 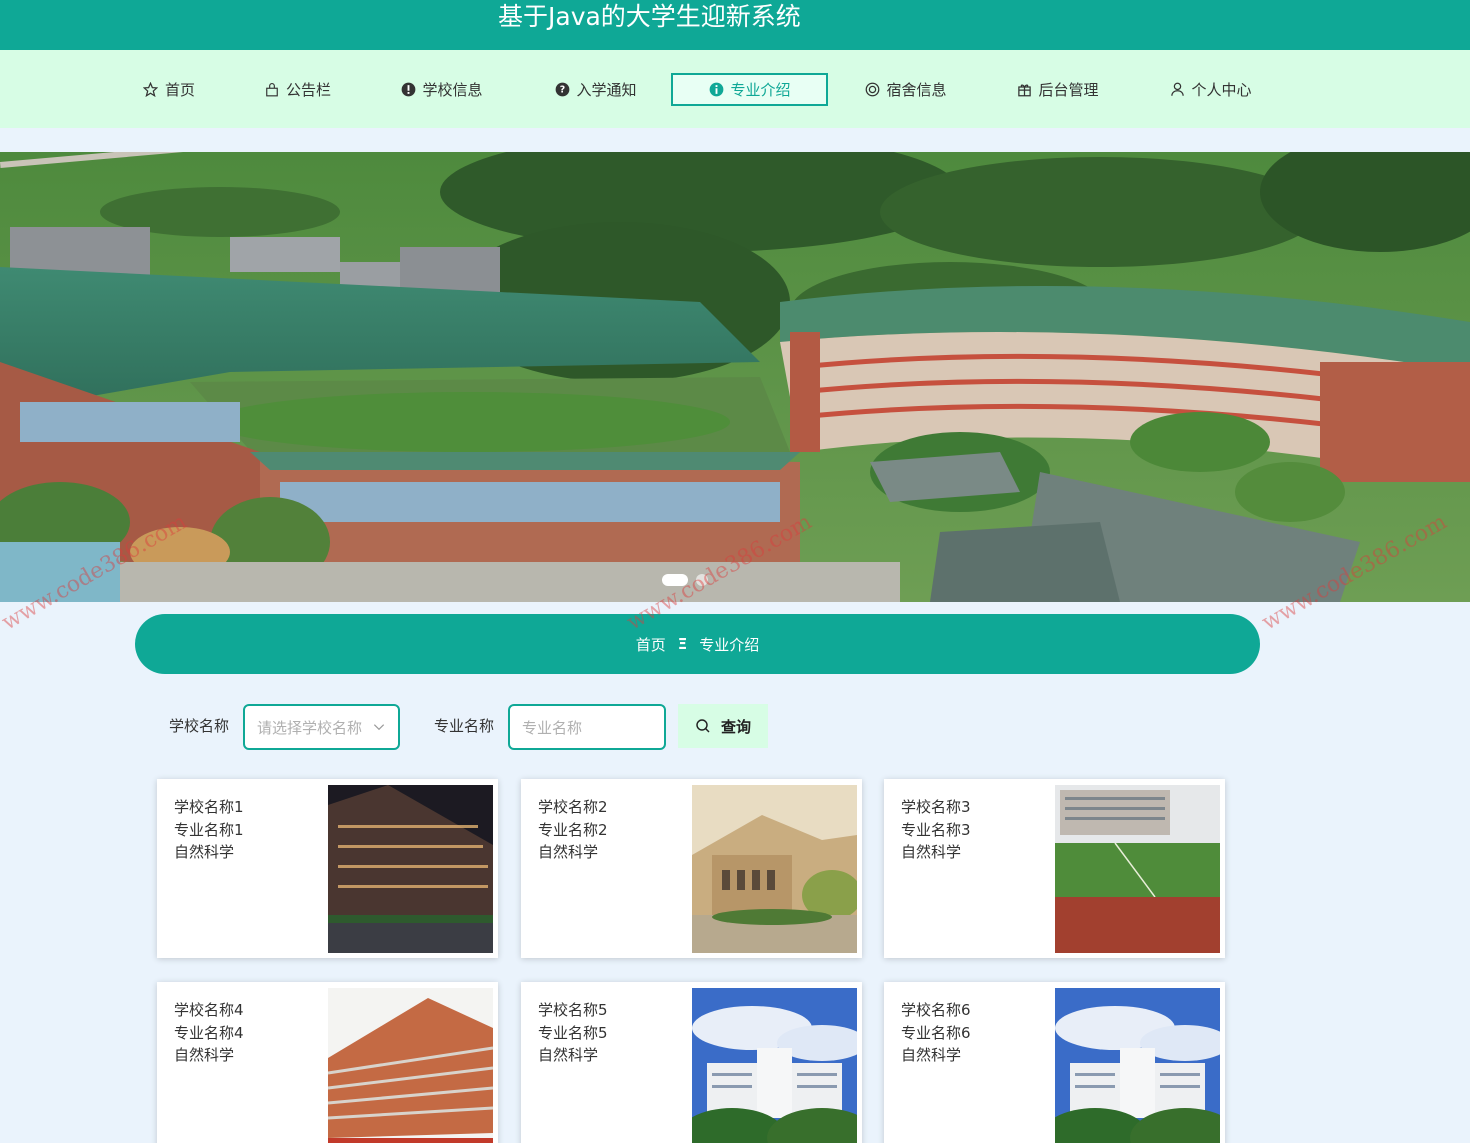 I want to click on nav-label: 个人中心, so click(x=1221, y=90).